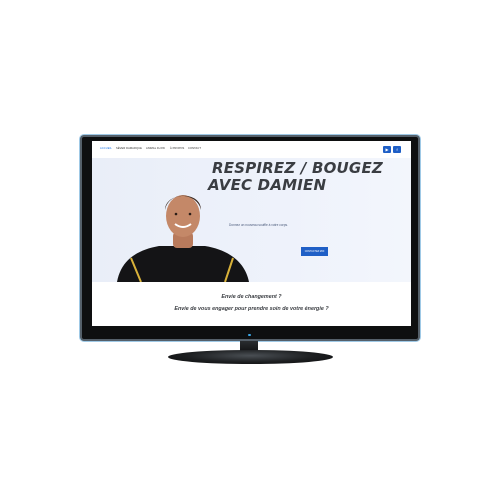  I want to click on nav-item-a-propos: À propos, so click(177, 148).